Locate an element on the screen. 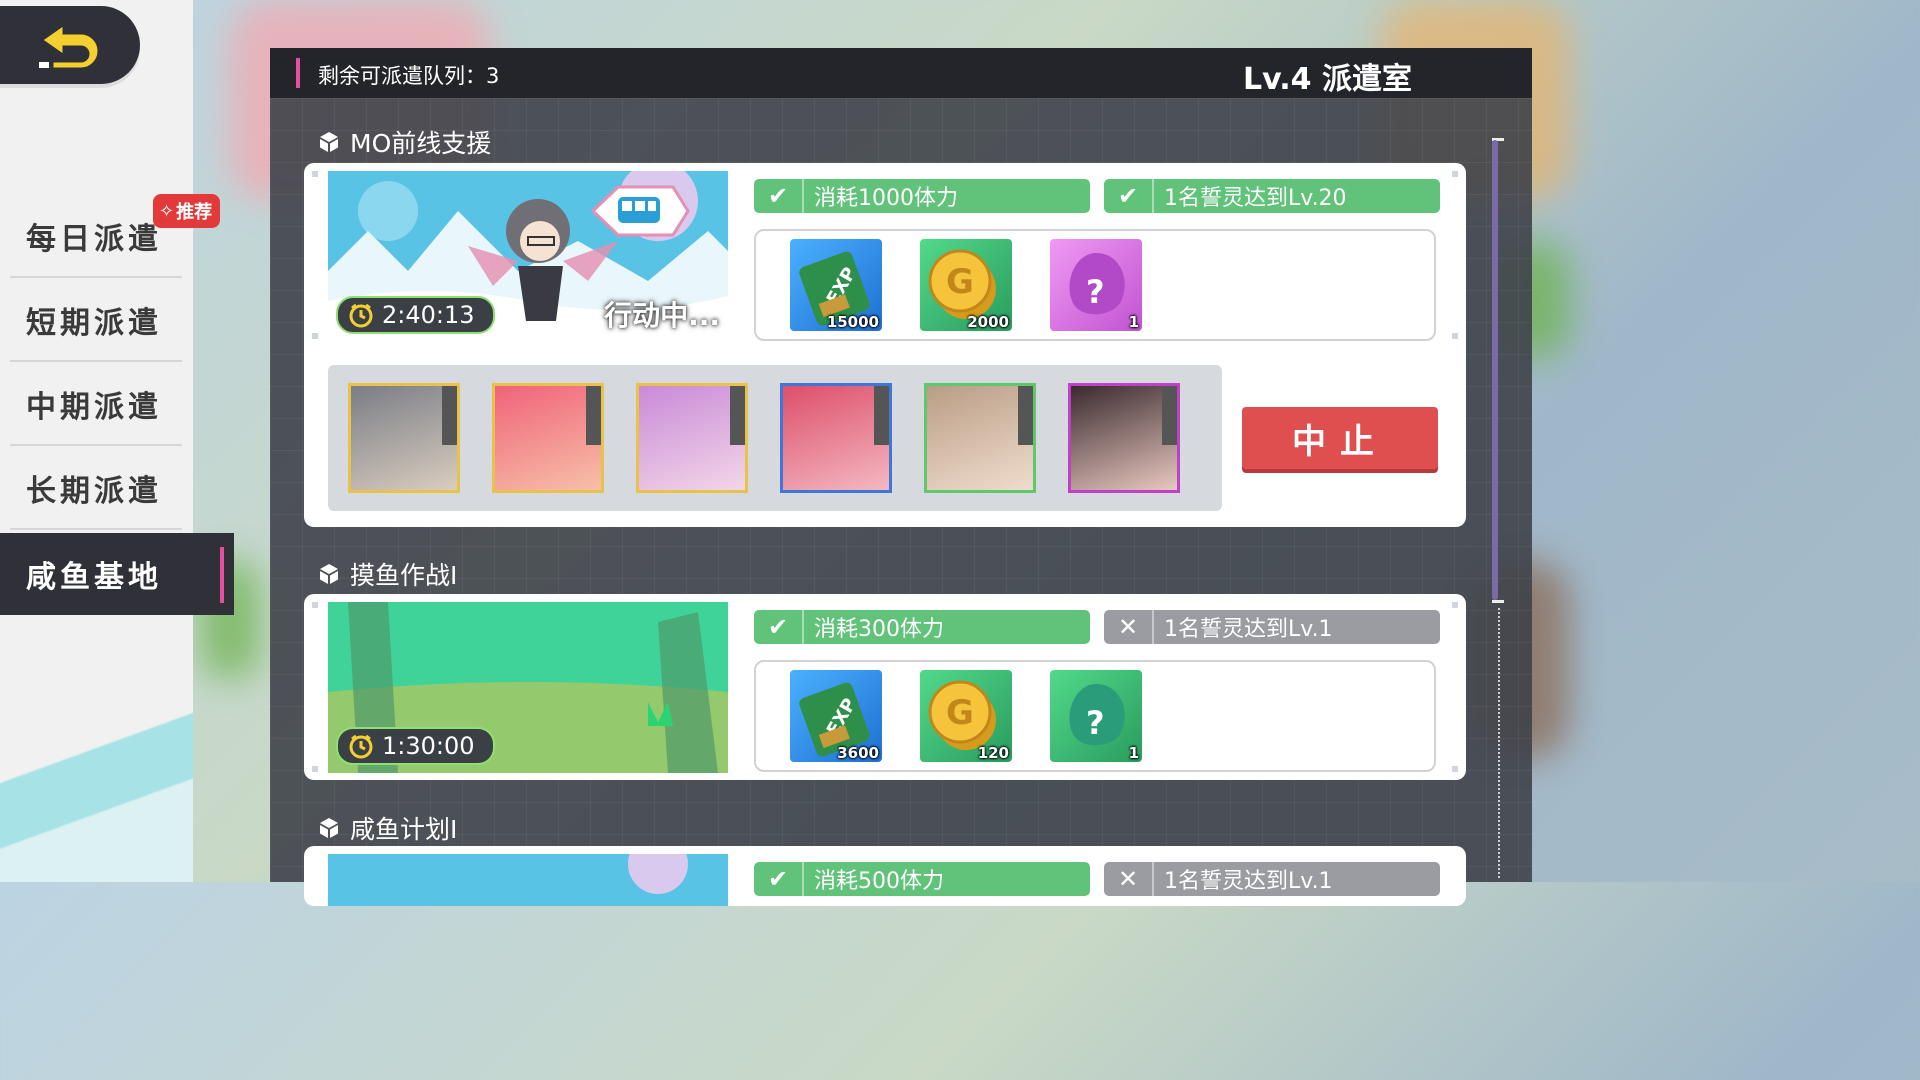 This screenshot has height=1080, width=1920. snowy-scene is located at coordinates (528, 880).